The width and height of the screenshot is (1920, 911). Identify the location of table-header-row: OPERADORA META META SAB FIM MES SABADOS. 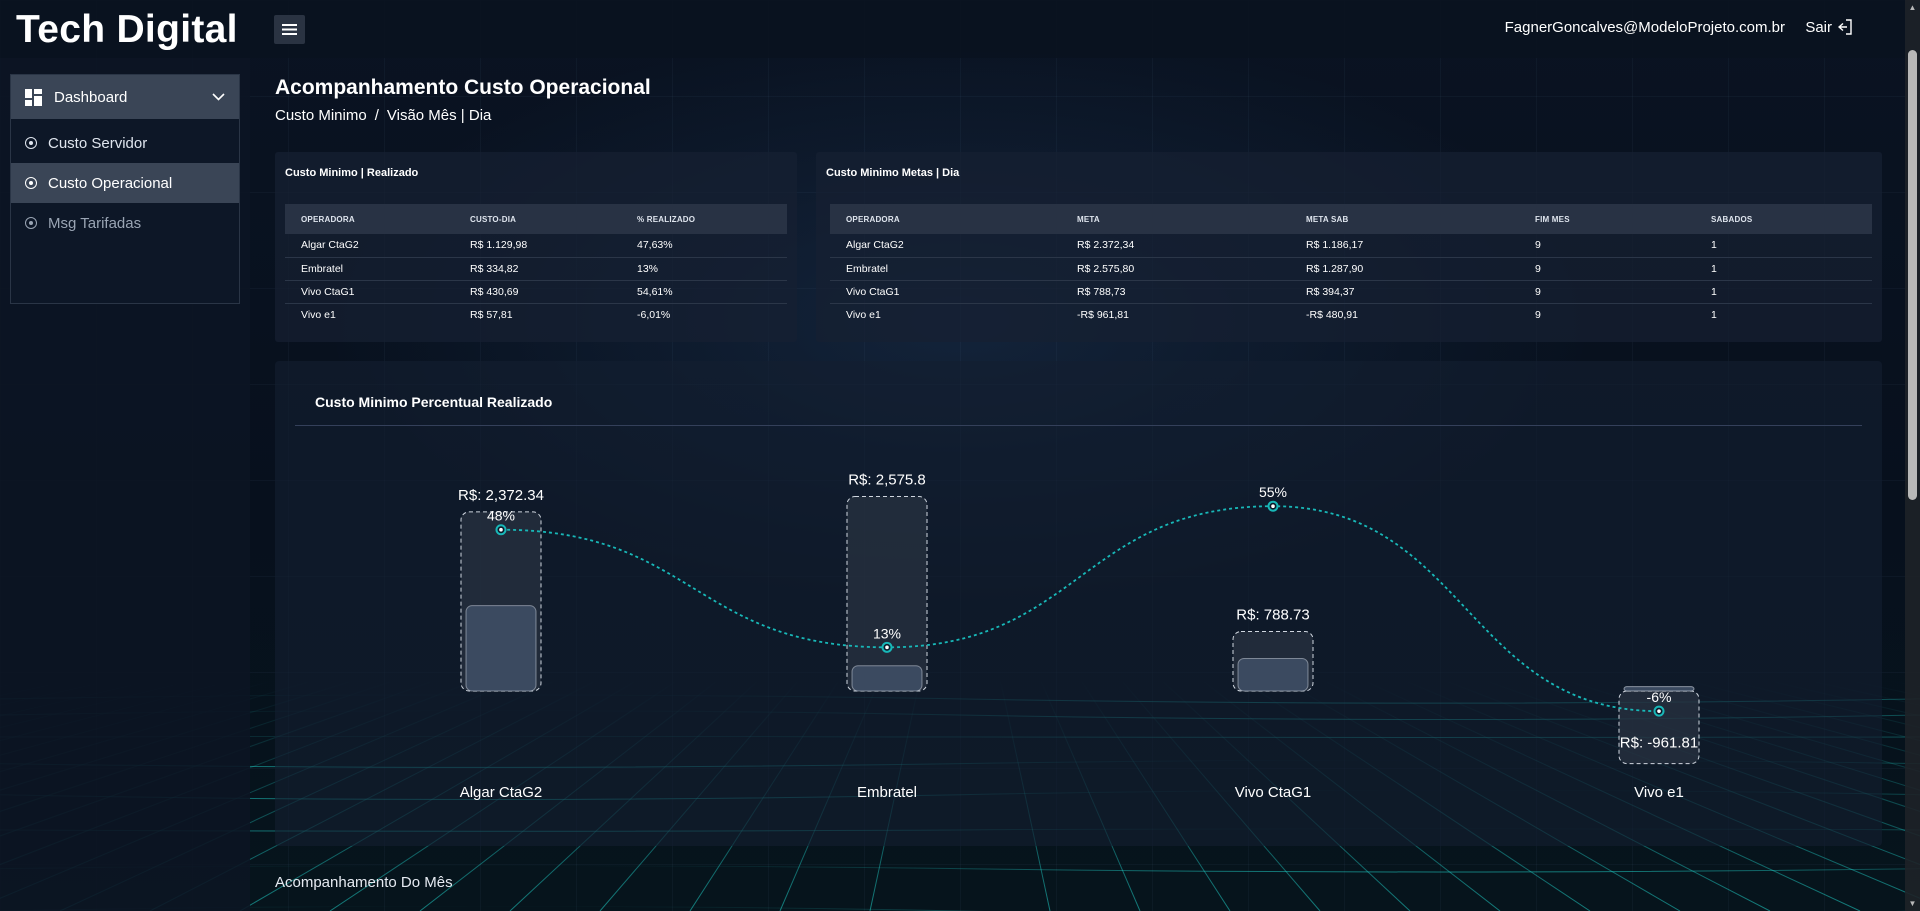
(1351, 219).